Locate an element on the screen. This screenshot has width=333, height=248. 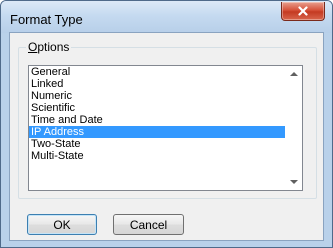
list-item: Multi-State is located at coordinates (157, 156).